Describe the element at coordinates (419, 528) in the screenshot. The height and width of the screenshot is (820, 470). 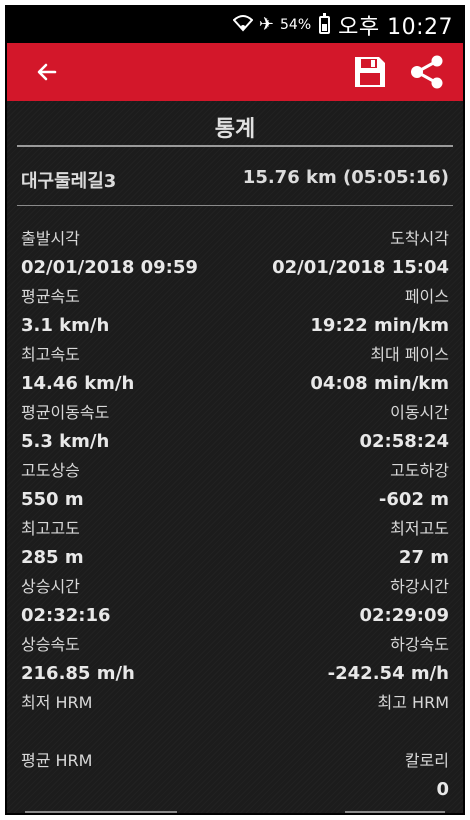
I see `stat-label: 최저고도` at that location.